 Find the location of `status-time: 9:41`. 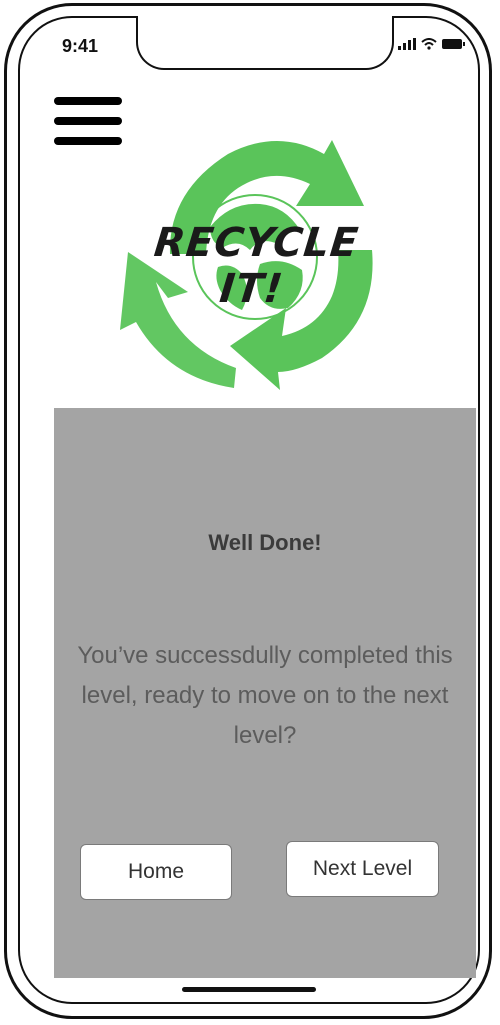

status-time: 9:41 is located at coordinates (80, 46).